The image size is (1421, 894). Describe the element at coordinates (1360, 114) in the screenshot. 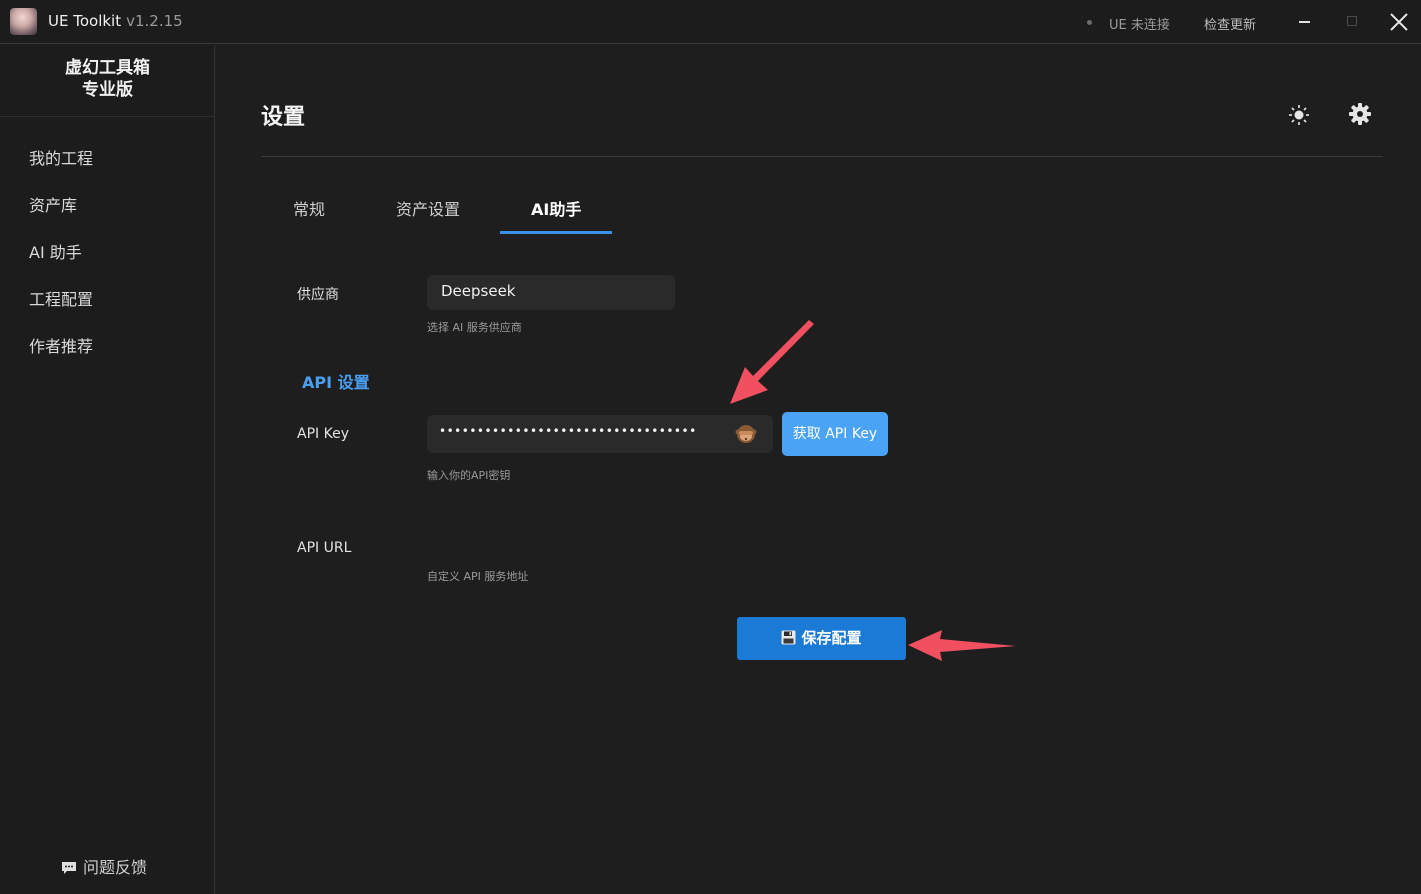

I see `gear-icon` at that location.